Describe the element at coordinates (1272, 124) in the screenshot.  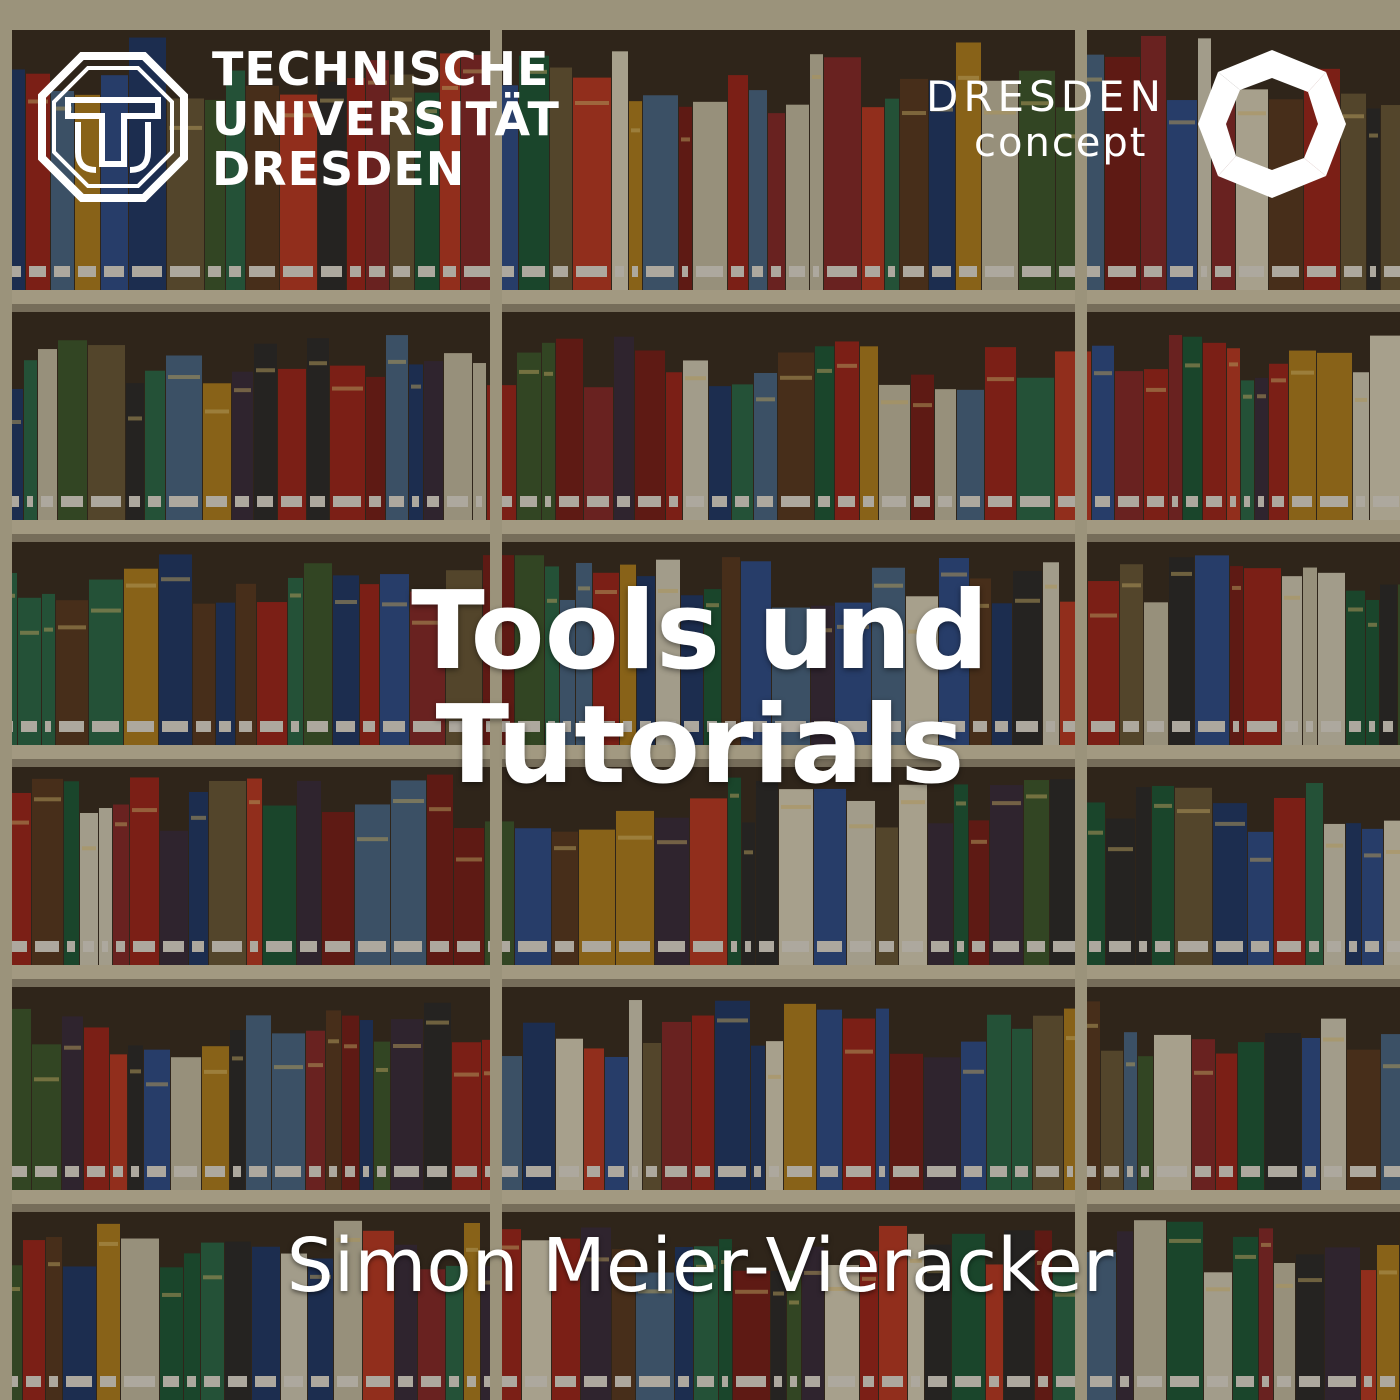
I see `dresden-concept-octagon-icon` at that location.